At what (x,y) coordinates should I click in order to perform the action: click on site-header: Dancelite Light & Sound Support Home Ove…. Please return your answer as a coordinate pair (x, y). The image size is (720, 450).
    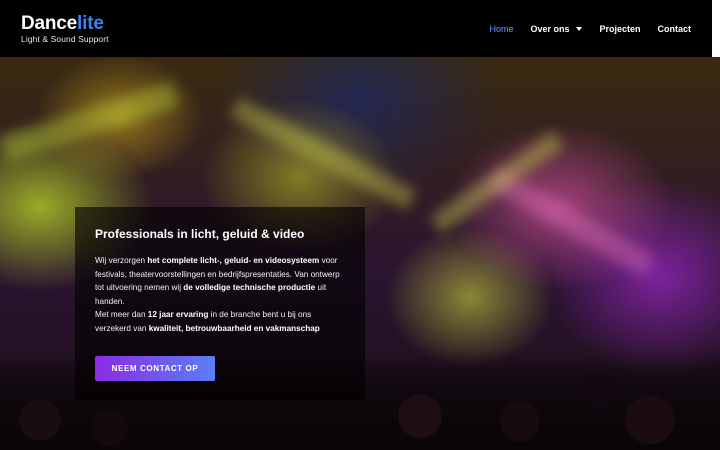
    Looking at the image, I should click on (356, 28).